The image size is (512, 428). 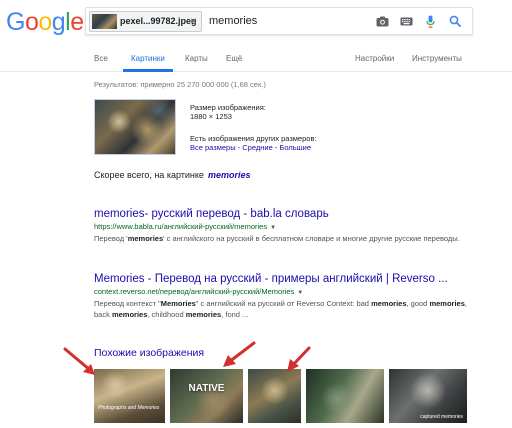 I want to click on logo-letter: g, so click(x=58, y=22).